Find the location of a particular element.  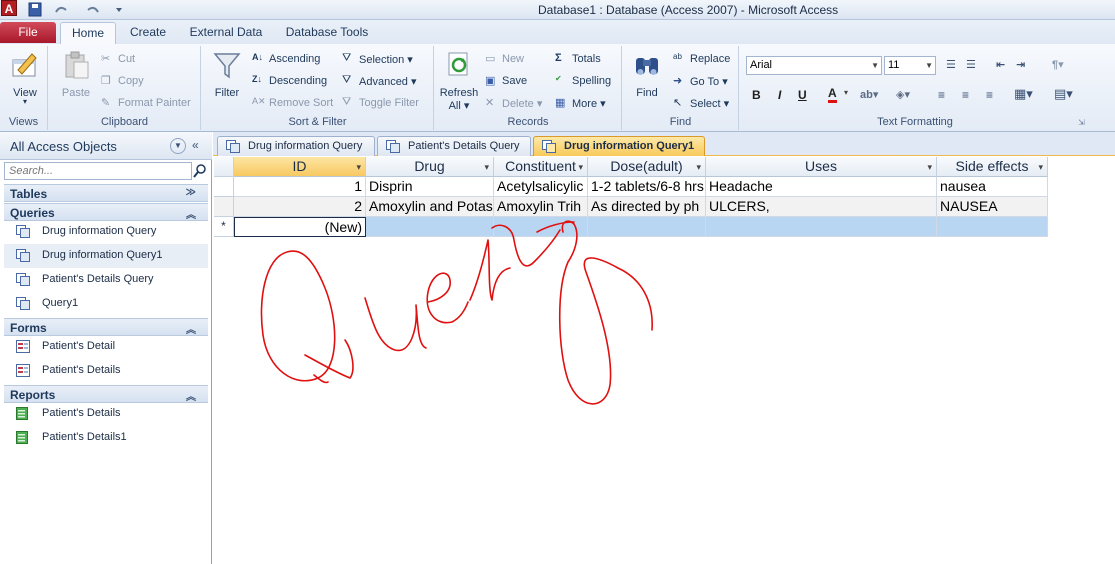

align-right-icon: ≡ is located at coordinates (989, 95).